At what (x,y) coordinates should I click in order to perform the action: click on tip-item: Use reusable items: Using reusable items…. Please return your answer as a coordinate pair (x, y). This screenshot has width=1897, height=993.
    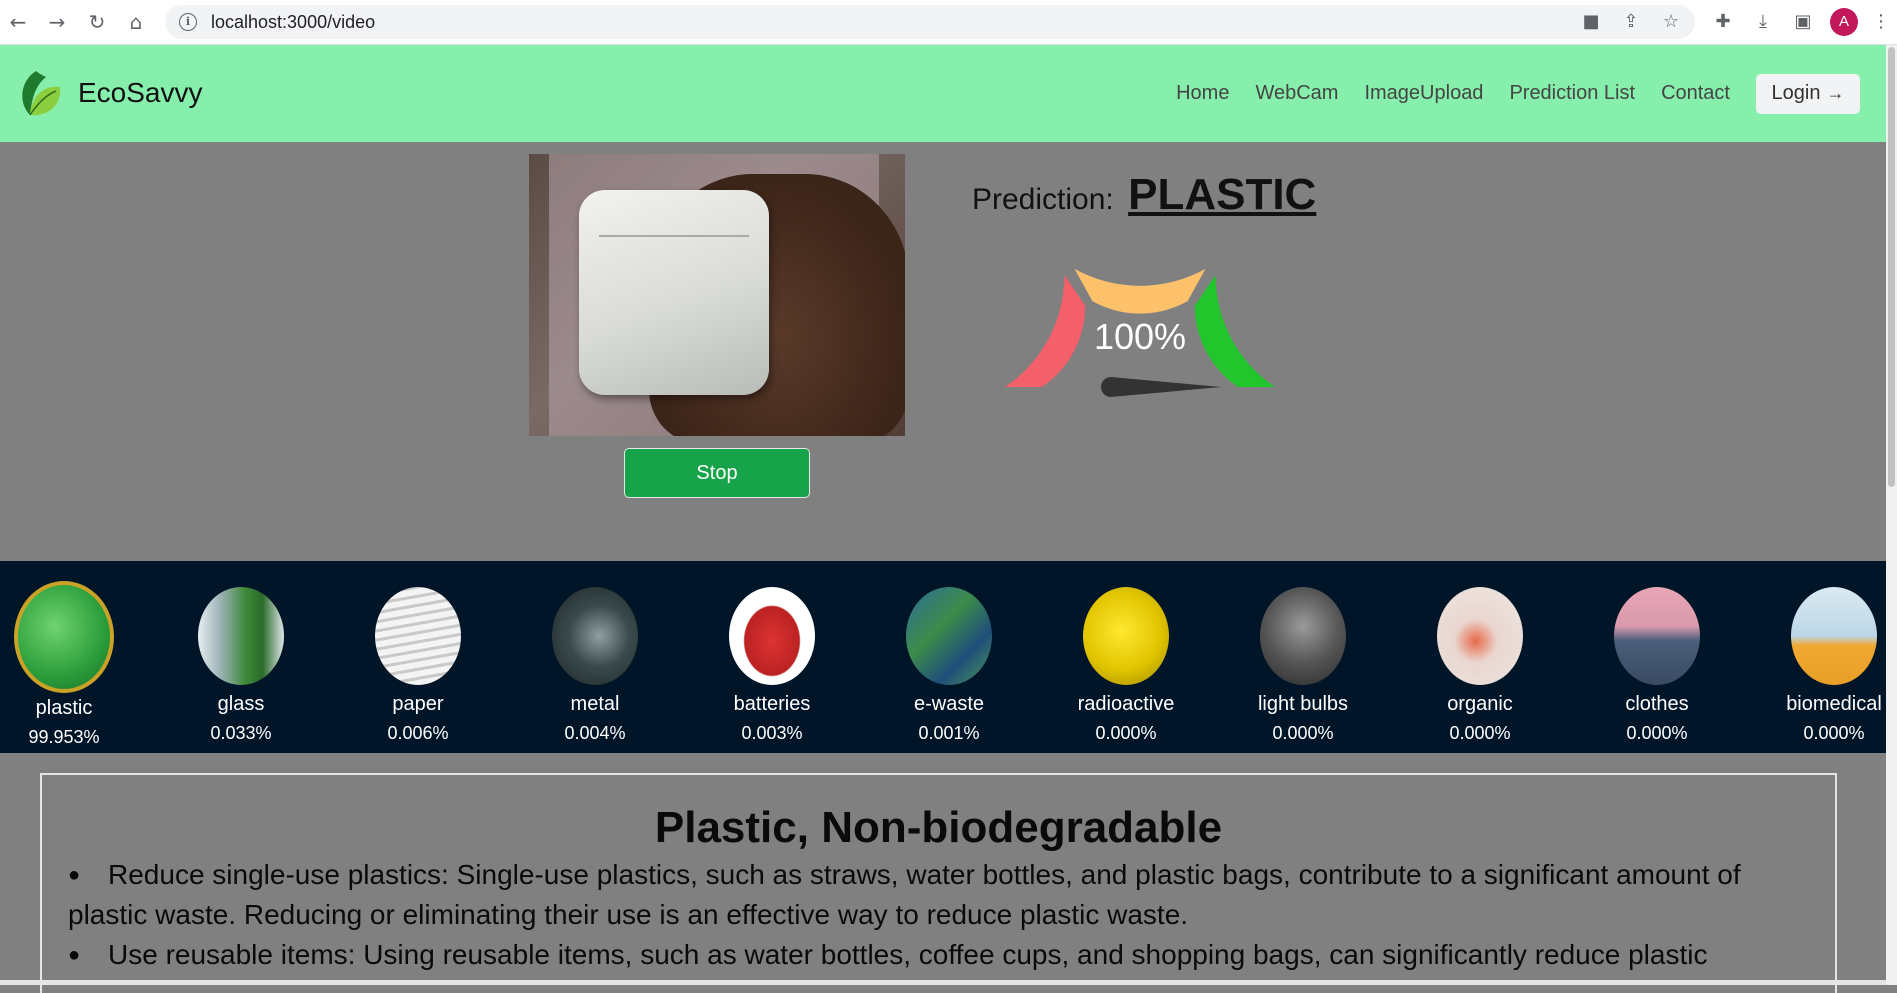
    Looking at the image, I should click on (926, 955).